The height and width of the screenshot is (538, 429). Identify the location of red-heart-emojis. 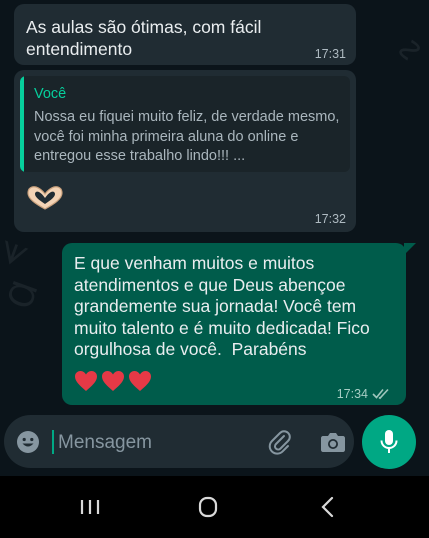
(113, 381).